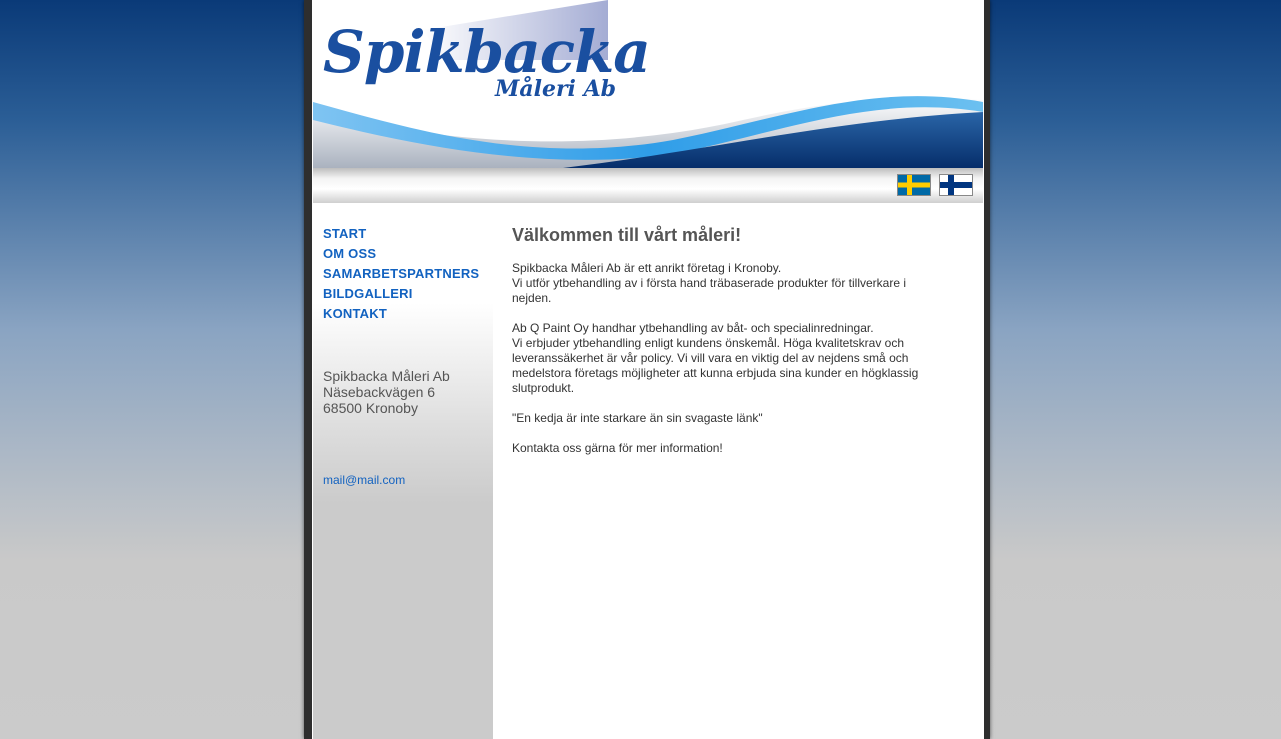 Image resolution: width=1281 pixels, height=739 pixels. Describe the element at coordinates (401, 315) in the screenshot. I see `nav-item-kontakt: KONTAKT` at that location.